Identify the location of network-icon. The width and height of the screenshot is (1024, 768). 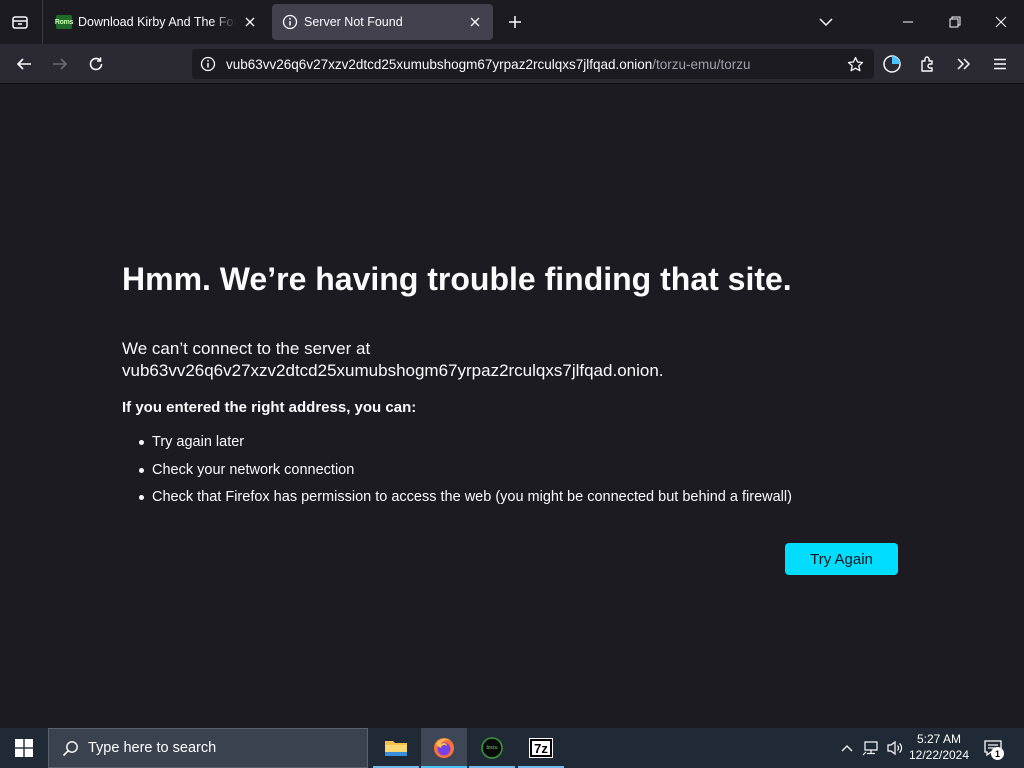
(871, 748).